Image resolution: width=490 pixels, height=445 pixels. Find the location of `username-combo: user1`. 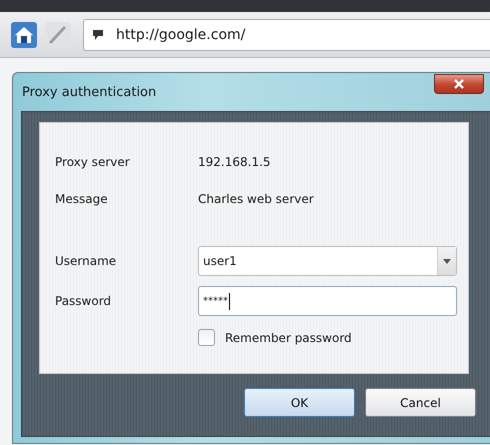

username-combo: user1 is located at coordinates (327, 261).